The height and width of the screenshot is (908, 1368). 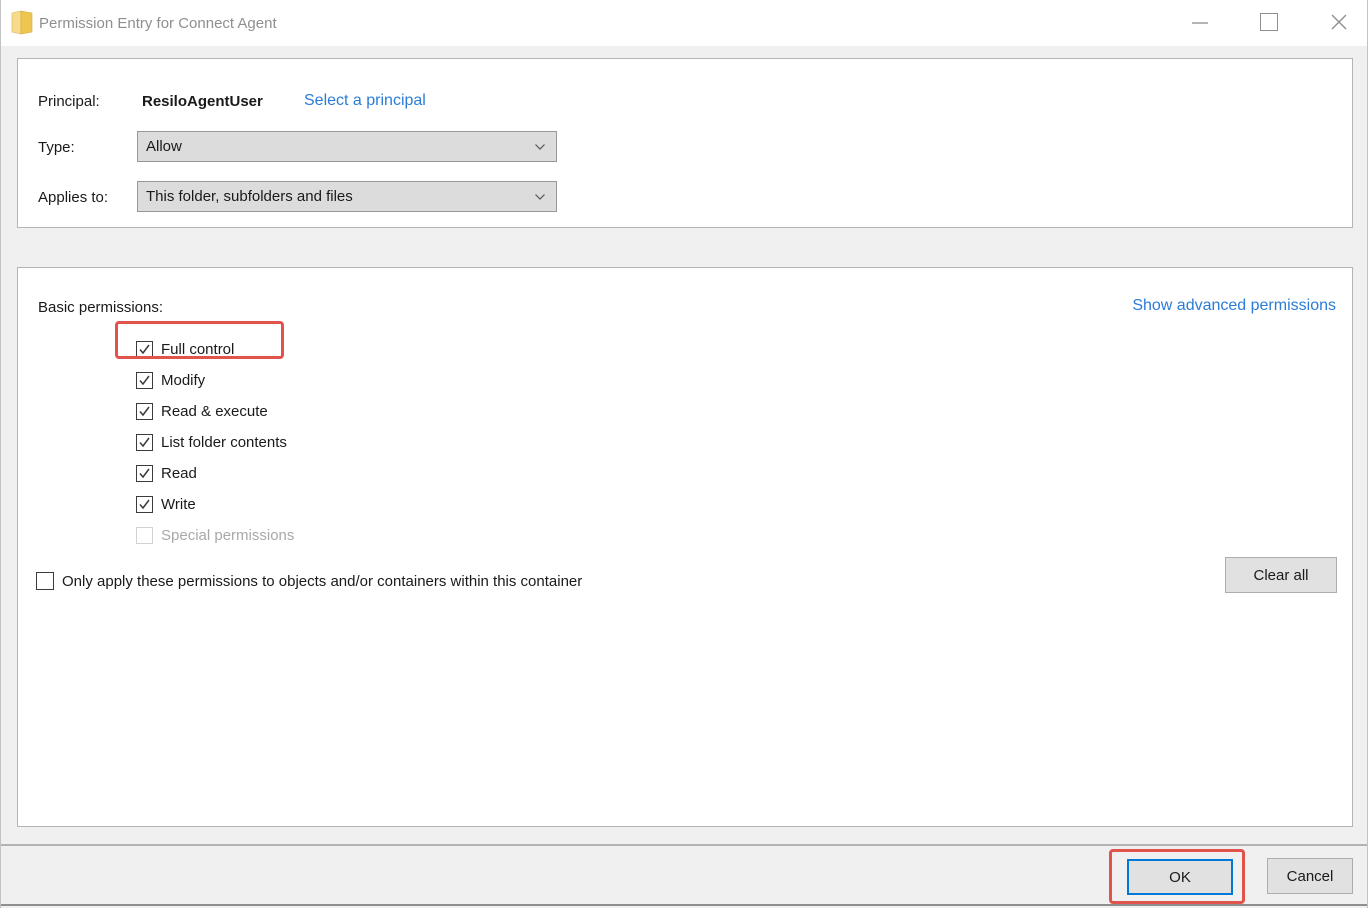 What do you see at coordinates (56, 147) in the screenshot?
I see `type-label: Type:` at bounding box center [56, 147].